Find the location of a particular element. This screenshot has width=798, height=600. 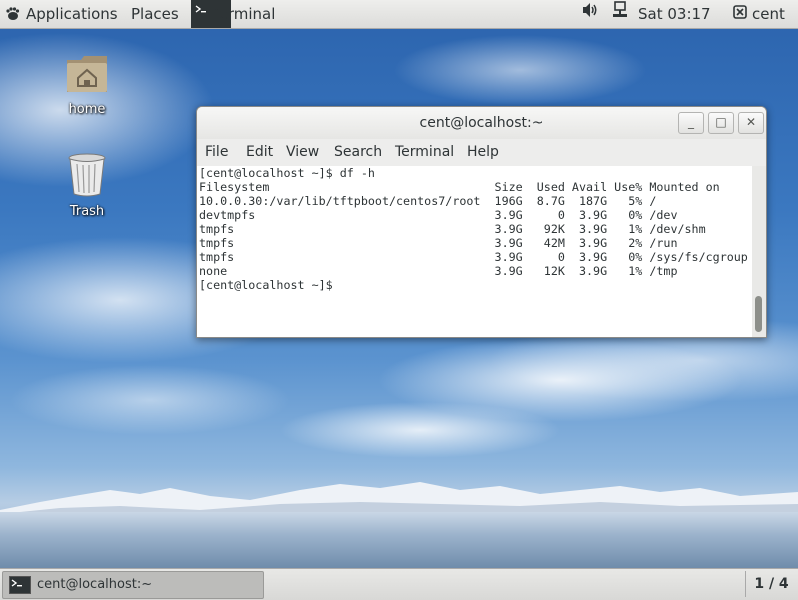

menu-help: Help is located at coordinates (483, 152).